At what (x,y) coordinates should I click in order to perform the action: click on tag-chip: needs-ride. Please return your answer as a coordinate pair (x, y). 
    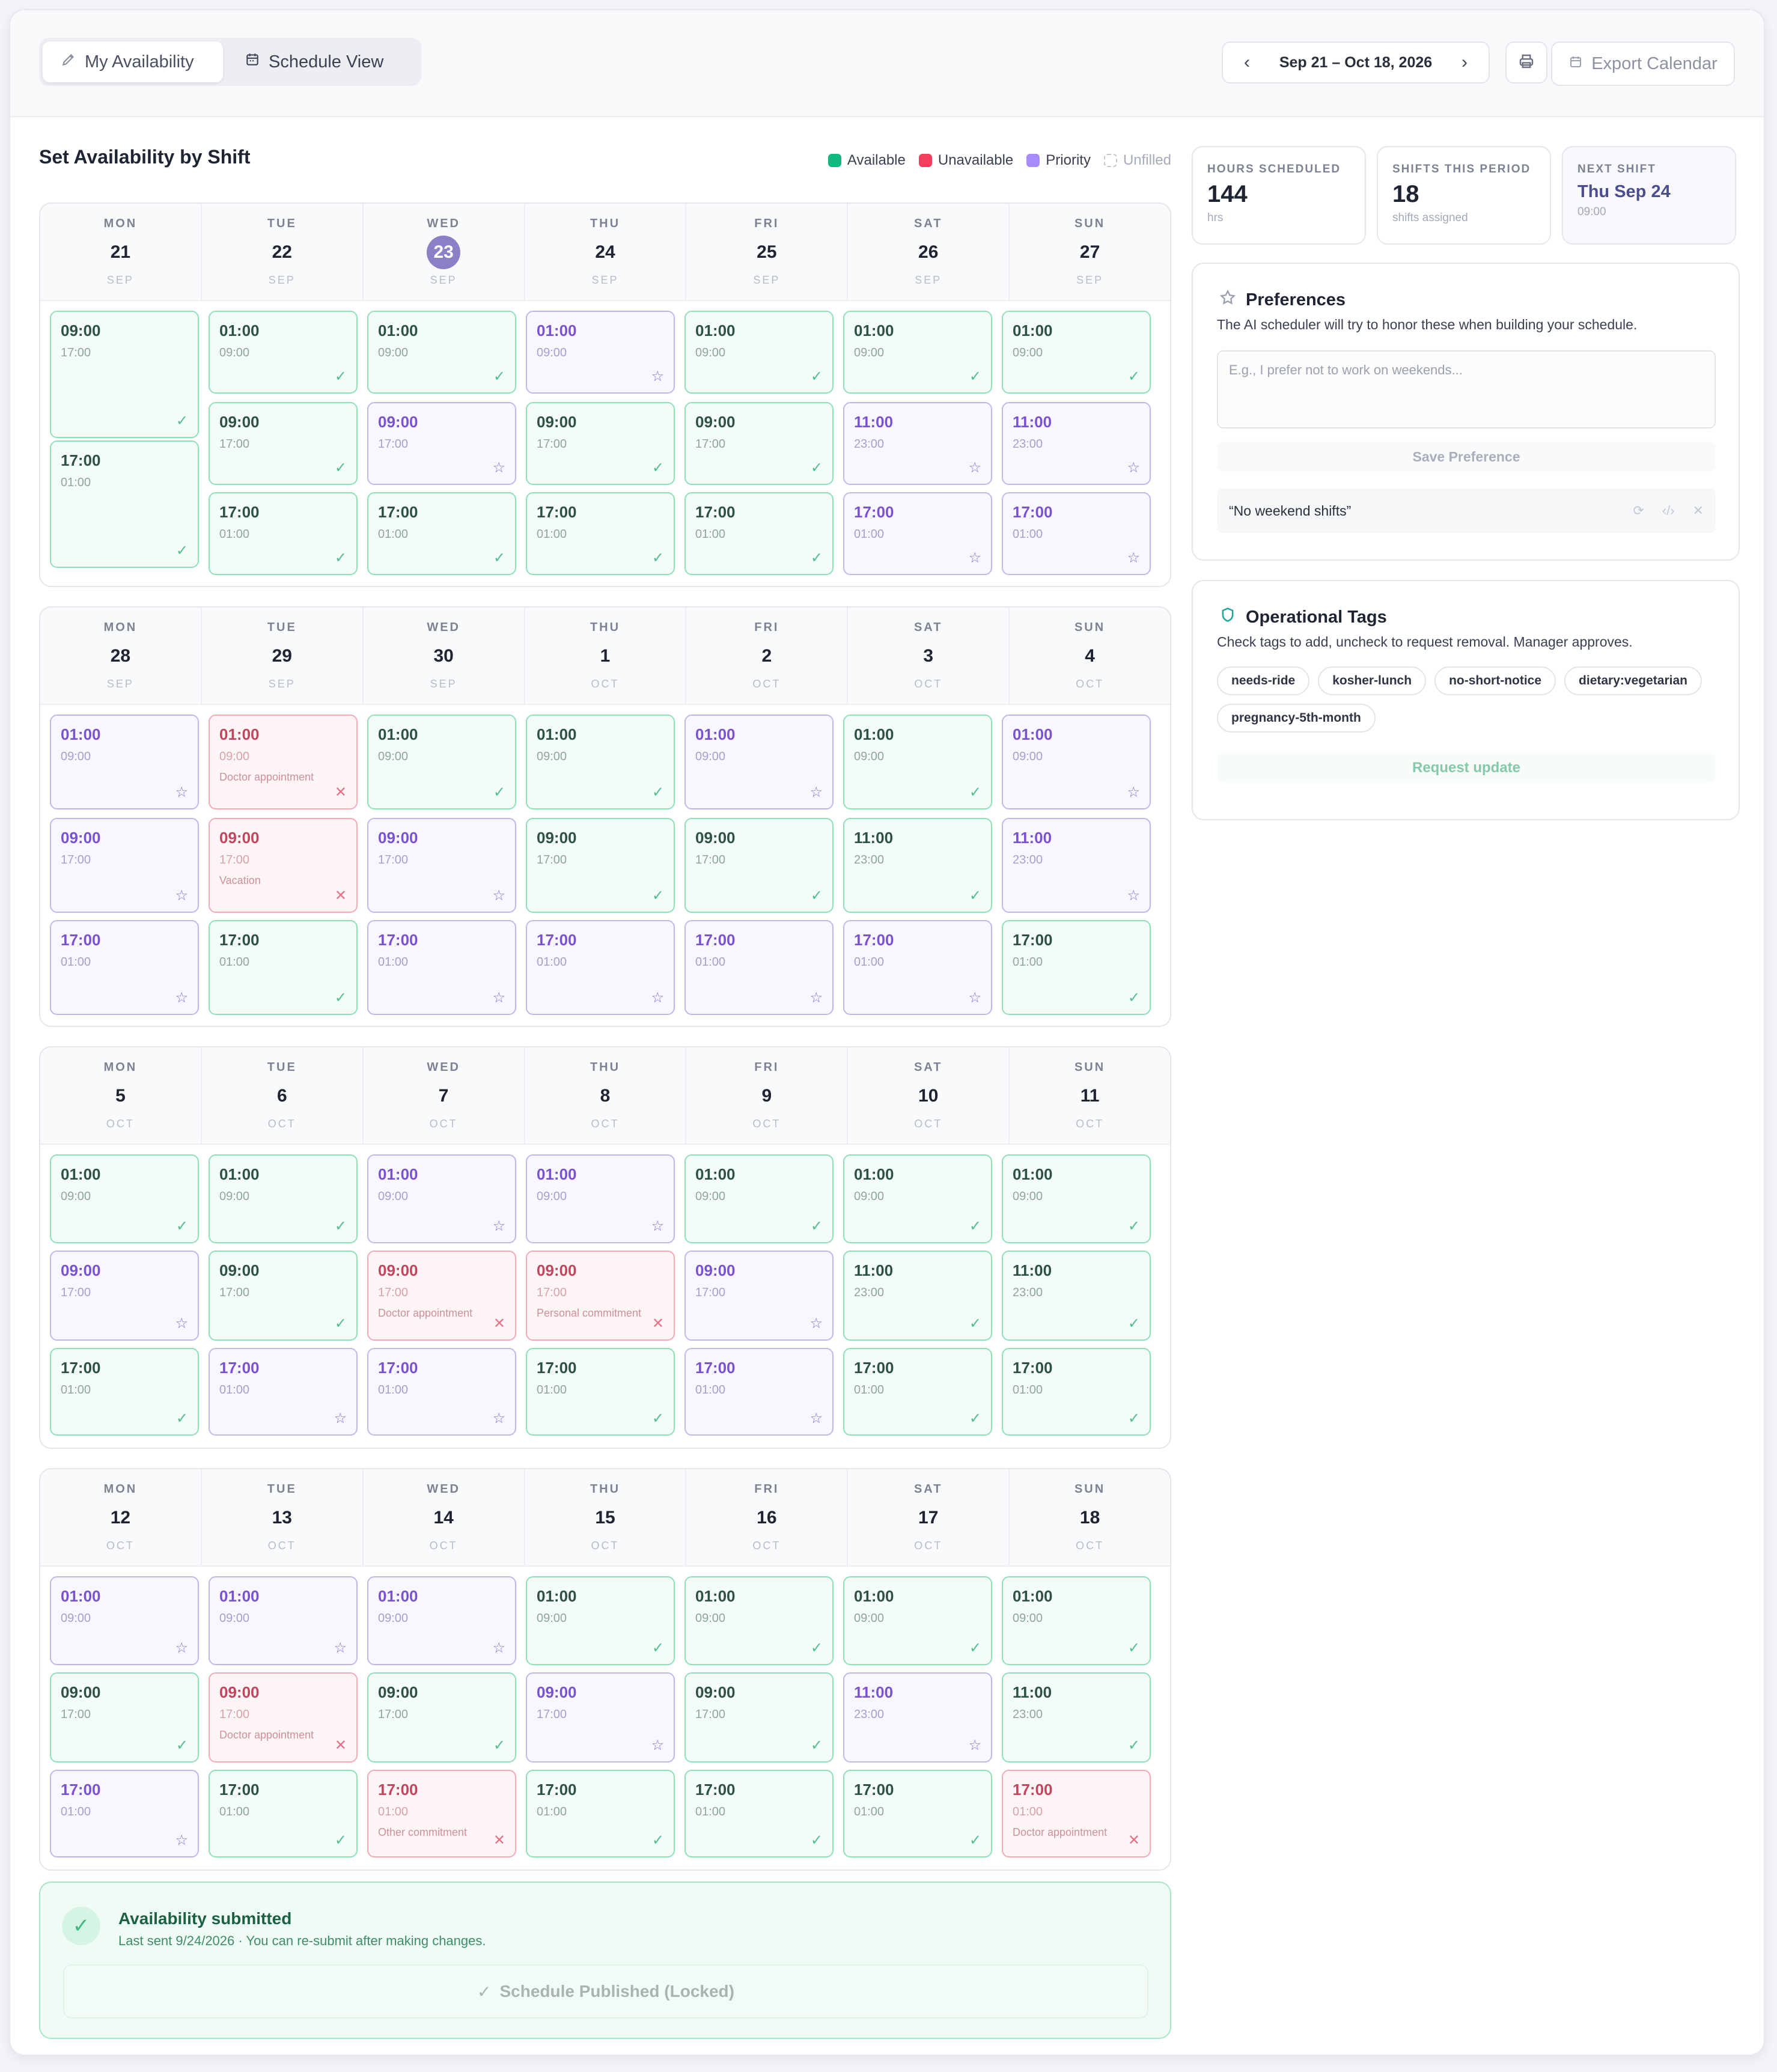
    Looking at the image, I should click on (1264, 680).